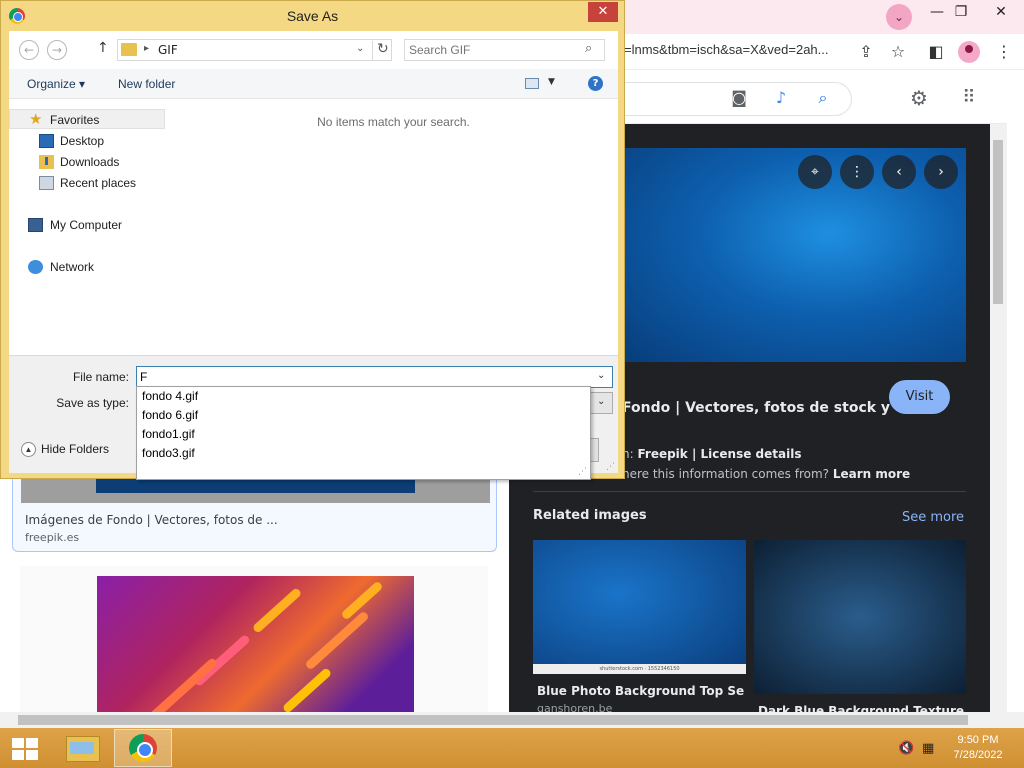  What do you see at coordinates (998, 418) in the screenshot?
I see `vertical-scrollbar` at bounding box center [998, 418].